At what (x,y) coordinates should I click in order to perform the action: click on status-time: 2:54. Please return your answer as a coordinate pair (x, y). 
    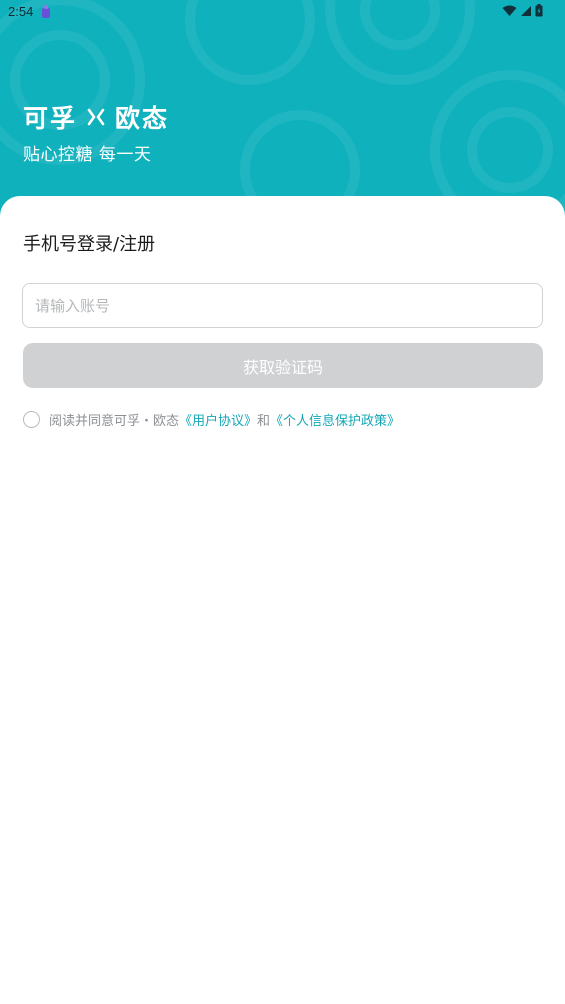
    Looking at the image, I should click on (21, 11).